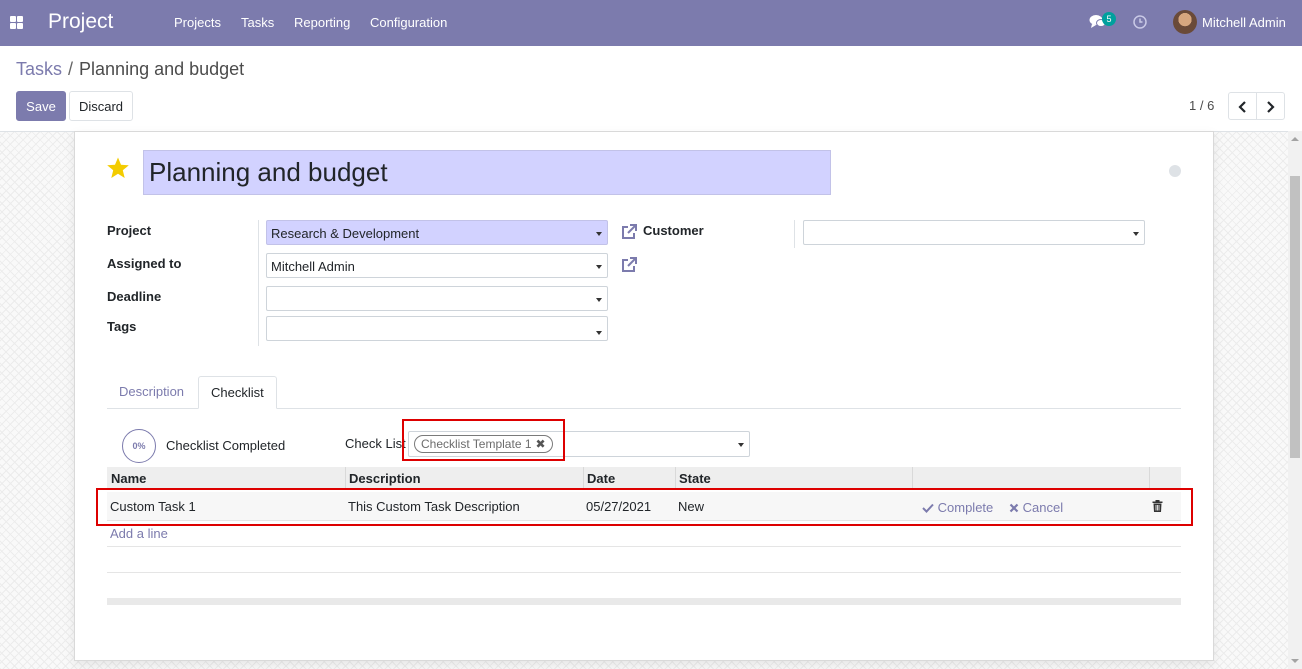 This screenshot has height=669, width=1302. What do you see at coordinates (1295, 317) in the screenshot?
I see `scrollbar-thumb` at bounding box center [1295, 317].